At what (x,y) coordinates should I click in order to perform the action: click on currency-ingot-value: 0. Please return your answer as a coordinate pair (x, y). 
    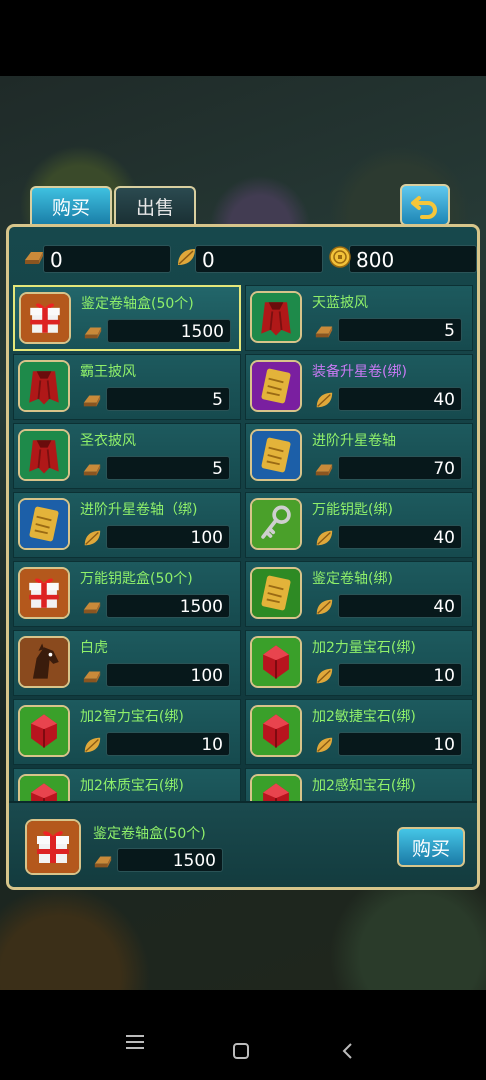
    Looking at the image, I should click on (107, 259).